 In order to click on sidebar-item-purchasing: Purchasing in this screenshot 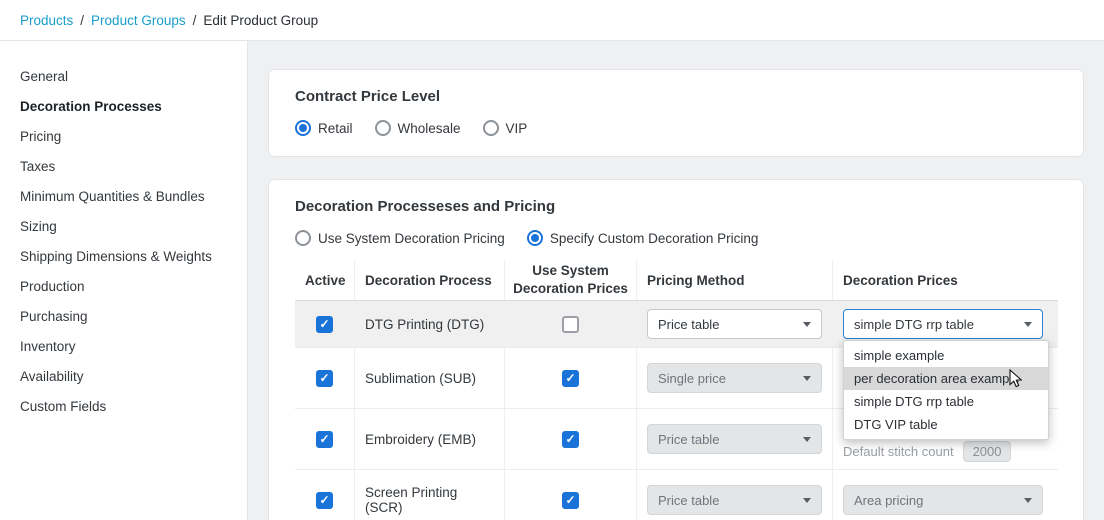, I will do `click(123, 317)`.